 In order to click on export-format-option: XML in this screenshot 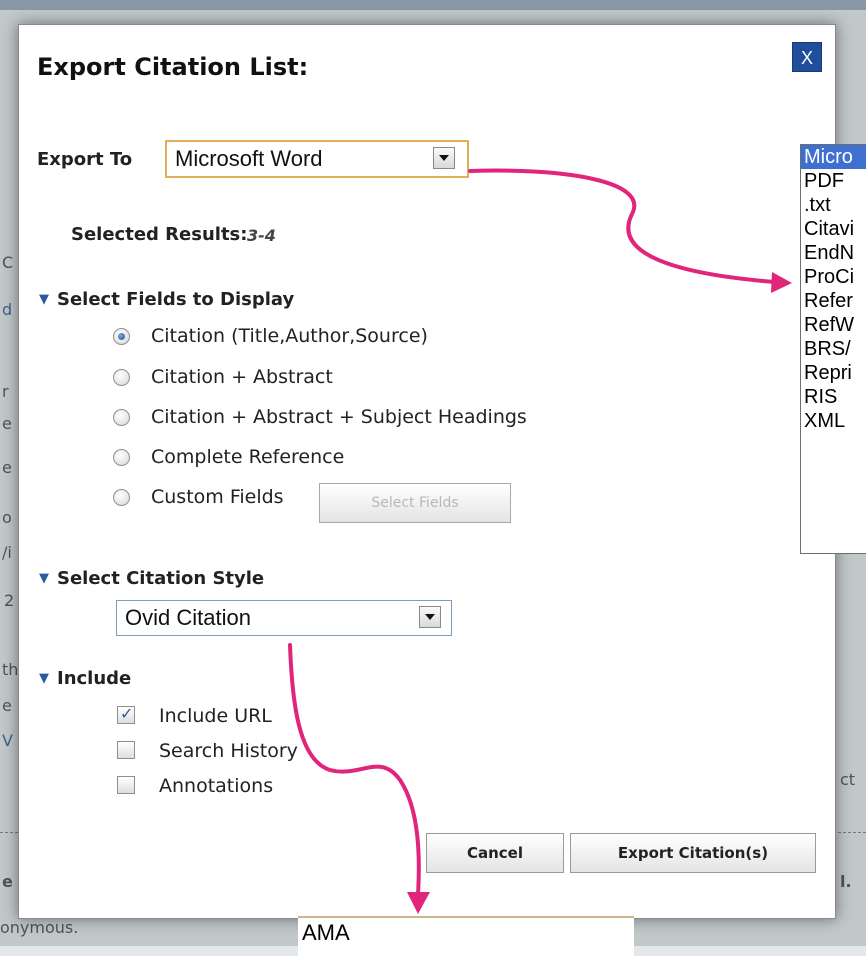, I will do `click(833, 421)`.